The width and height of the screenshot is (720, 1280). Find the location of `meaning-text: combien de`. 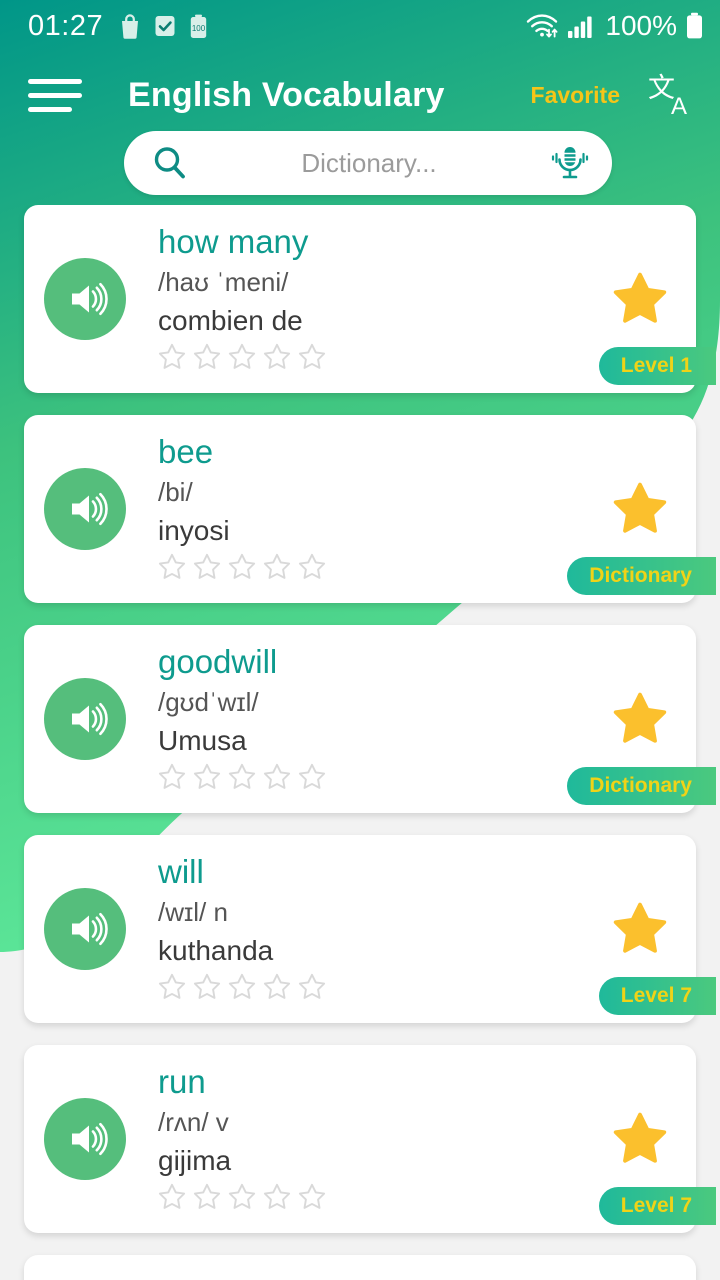

meaning-text: combien de is located at coordinates (230, 320).